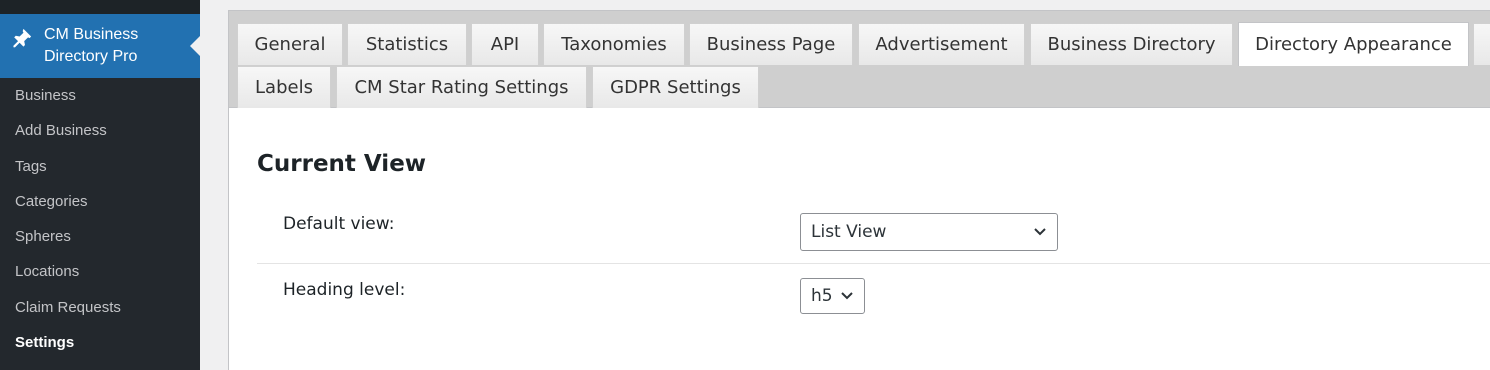 The width and height of the screenshot is (1490, 370). Describe the element at coordinates (1353, 44) in the screenshot. I see `tab-directory-appearance: Directory Appearance` at that location.